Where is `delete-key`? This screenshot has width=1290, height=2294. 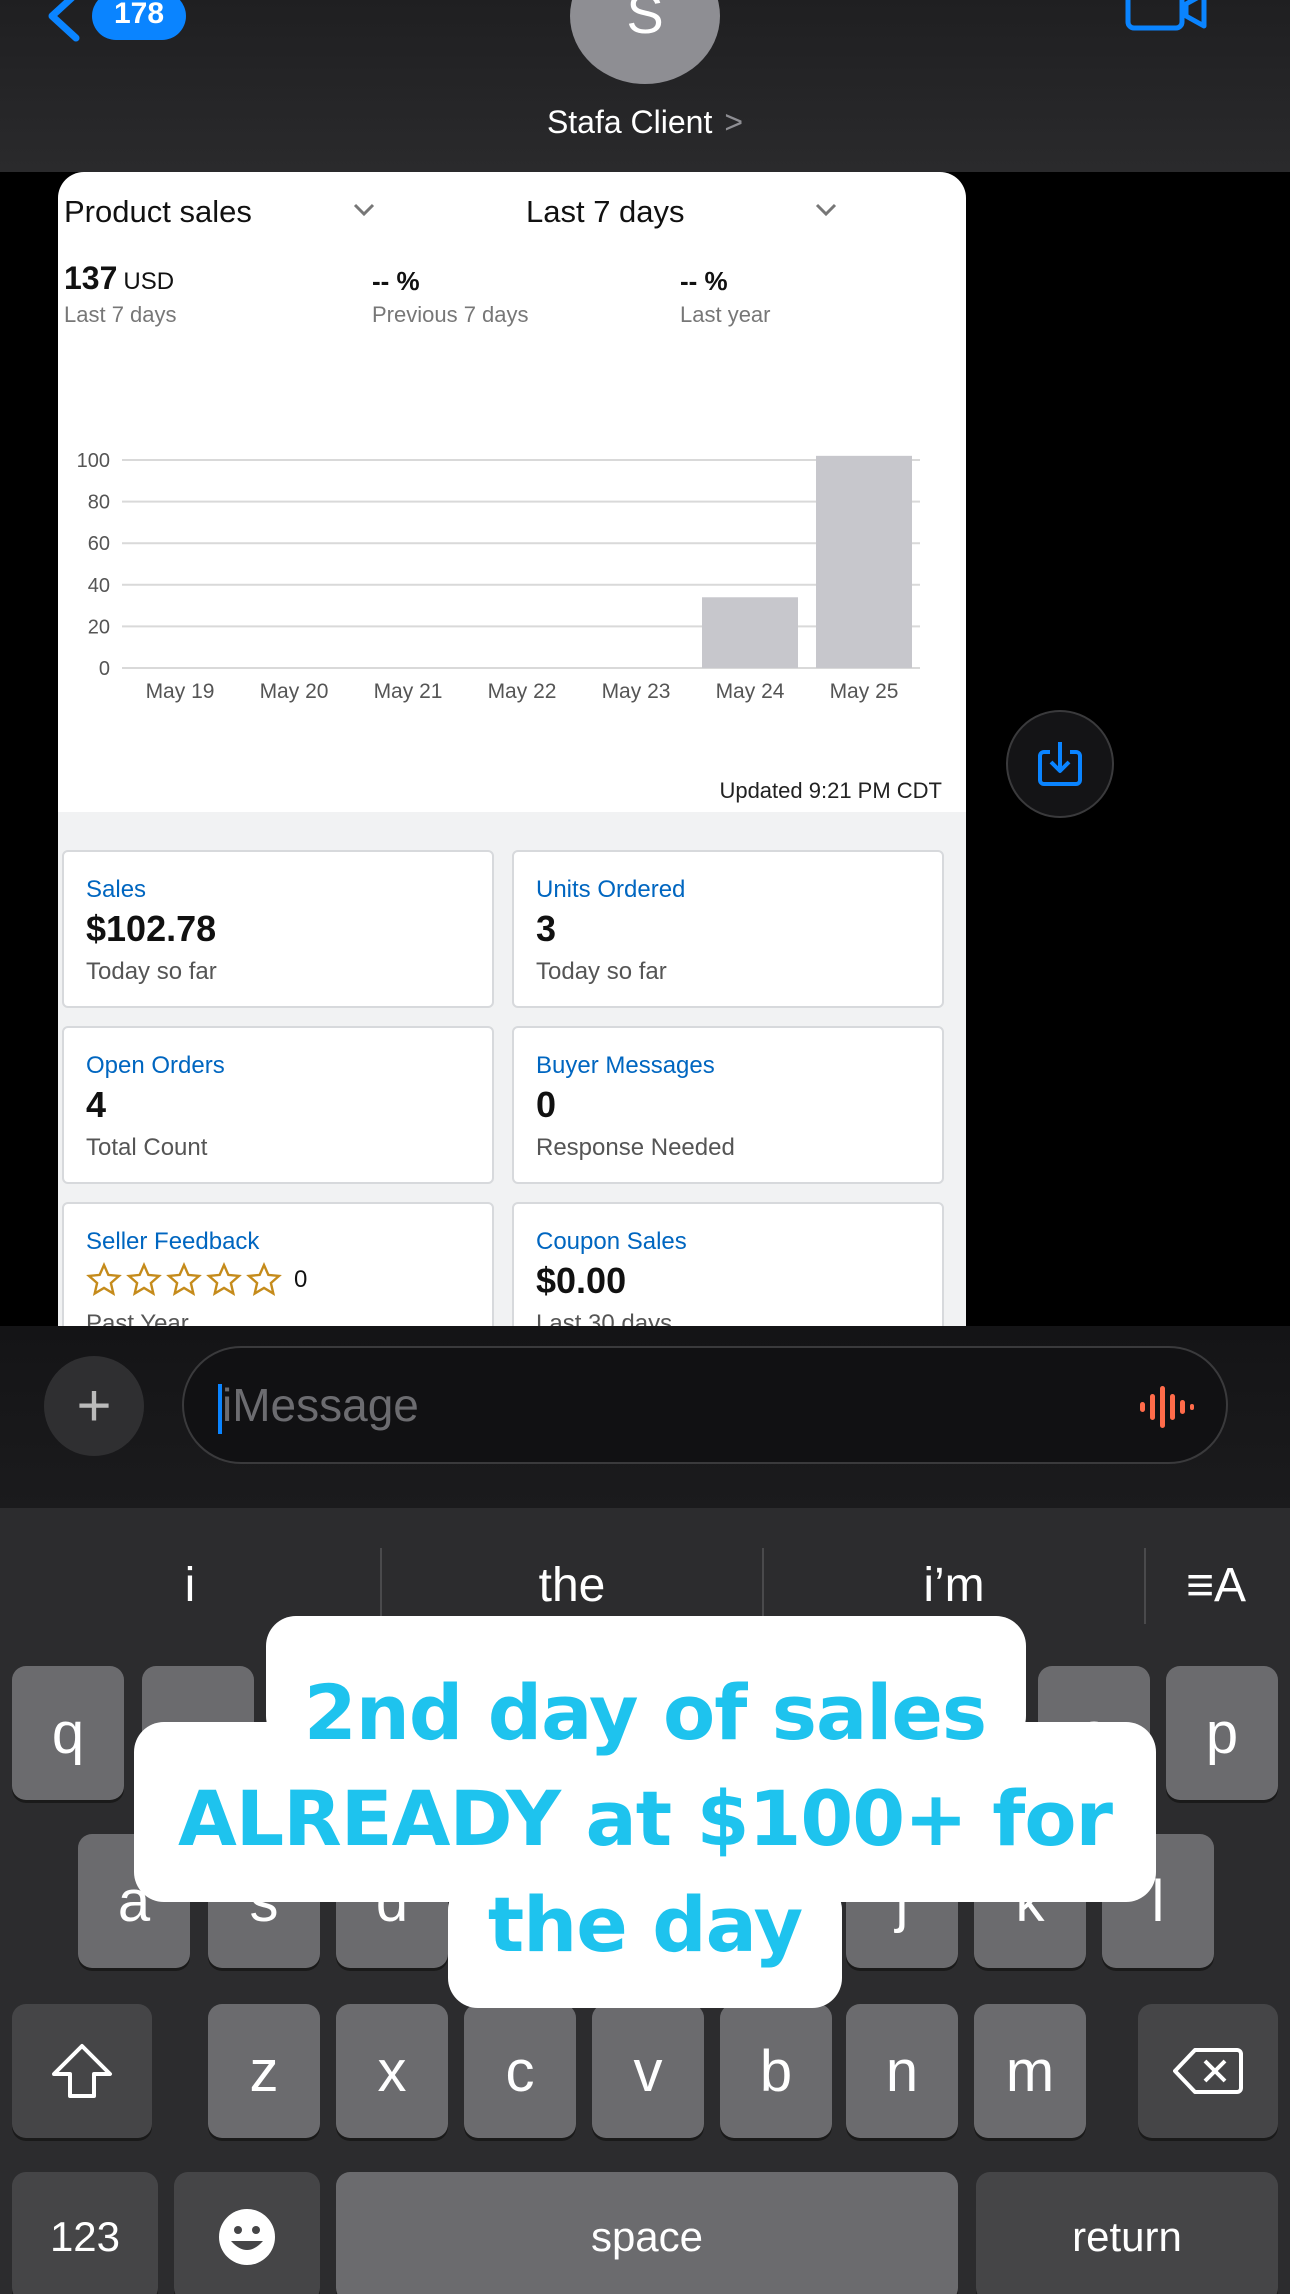
delete-key is located at coordinates (1208, 2071).